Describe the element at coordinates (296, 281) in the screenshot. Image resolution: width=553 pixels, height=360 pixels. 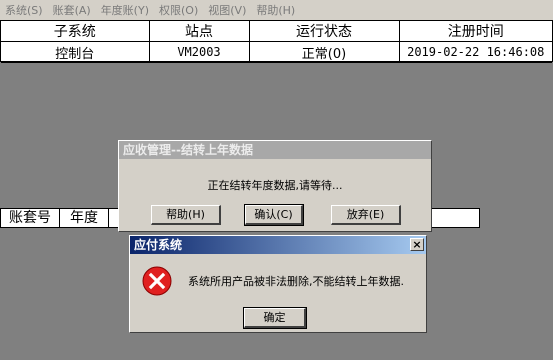
I see `error-message: 系统所用产品被非法删除,不能结转上年数据.` at that location.